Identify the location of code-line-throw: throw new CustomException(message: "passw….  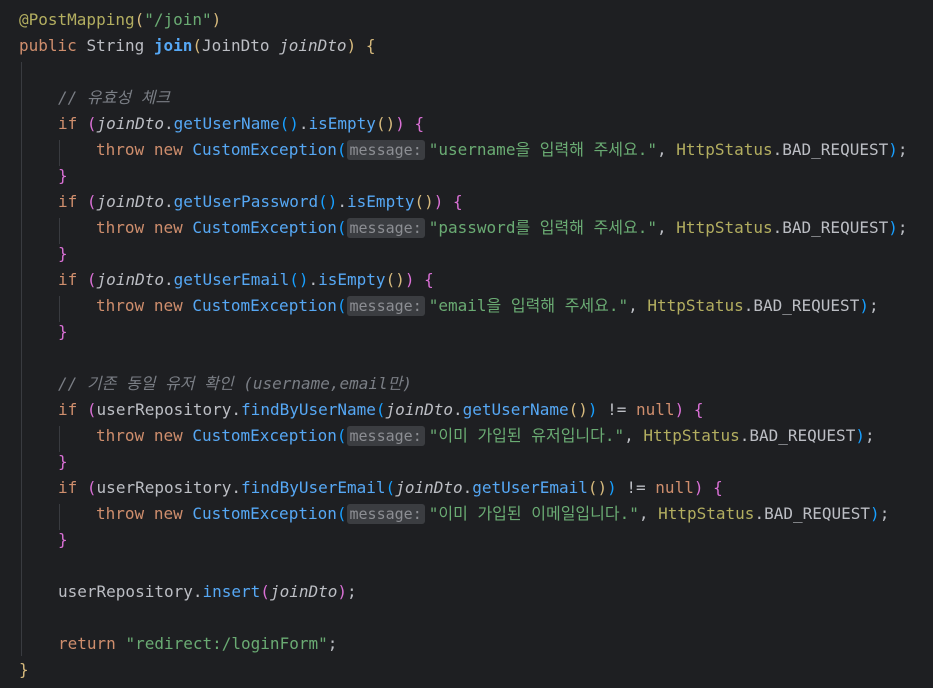
(502, 228).